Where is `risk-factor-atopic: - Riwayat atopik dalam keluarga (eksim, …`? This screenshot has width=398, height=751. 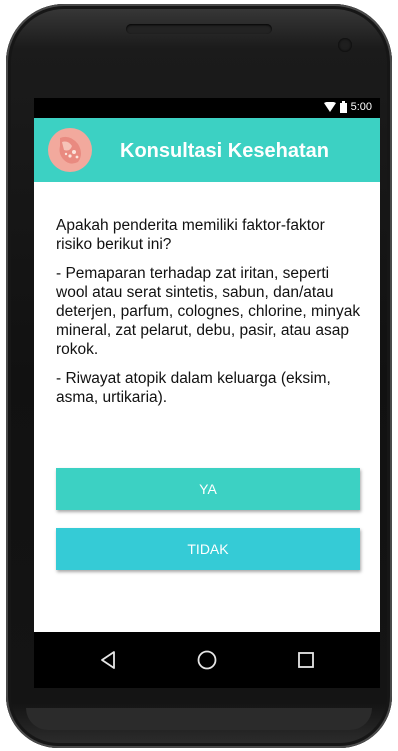 risk-factor-atopic: - Riwayat atopik dalam keluarga (eksim, … is located at coordinates (193, 388).